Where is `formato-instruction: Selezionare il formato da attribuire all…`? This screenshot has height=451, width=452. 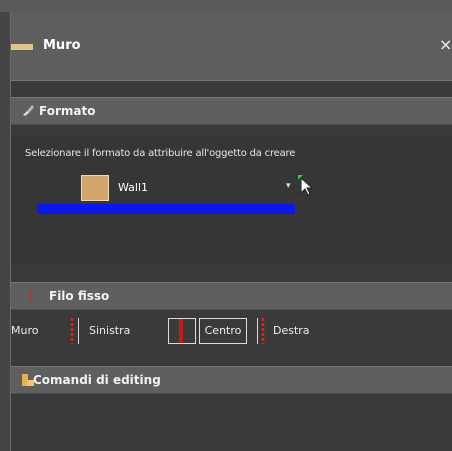
formato-instruction: Selezionare il formato da attribuire all… is located at coordinates (160, 153).